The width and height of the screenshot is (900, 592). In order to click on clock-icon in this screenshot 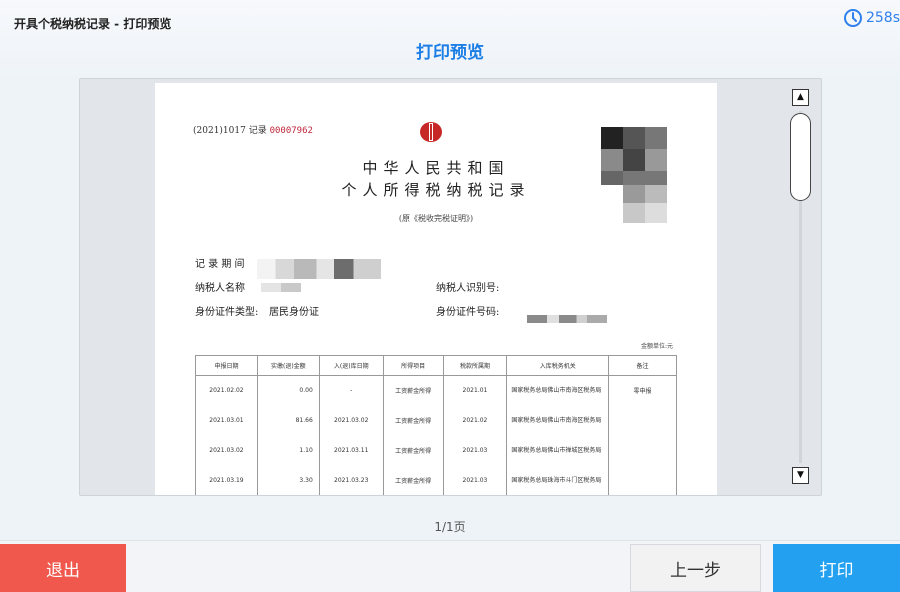, I will do `click(852, 18)`.